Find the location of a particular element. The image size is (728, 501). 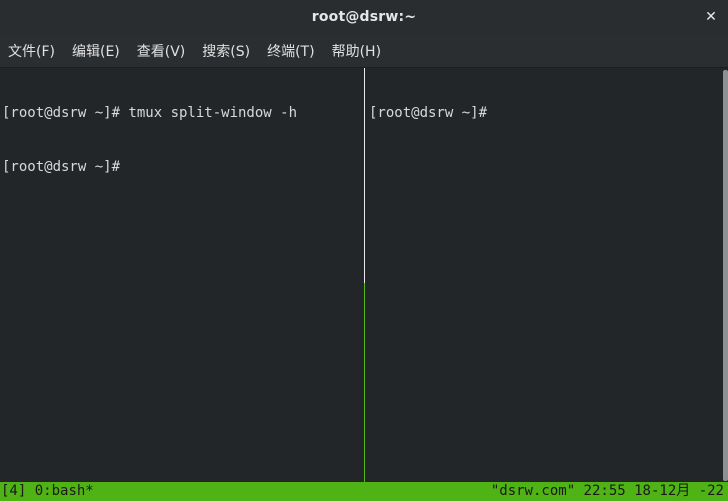

status-left: [4] 0:bash* is located at coordinates (47, 491).